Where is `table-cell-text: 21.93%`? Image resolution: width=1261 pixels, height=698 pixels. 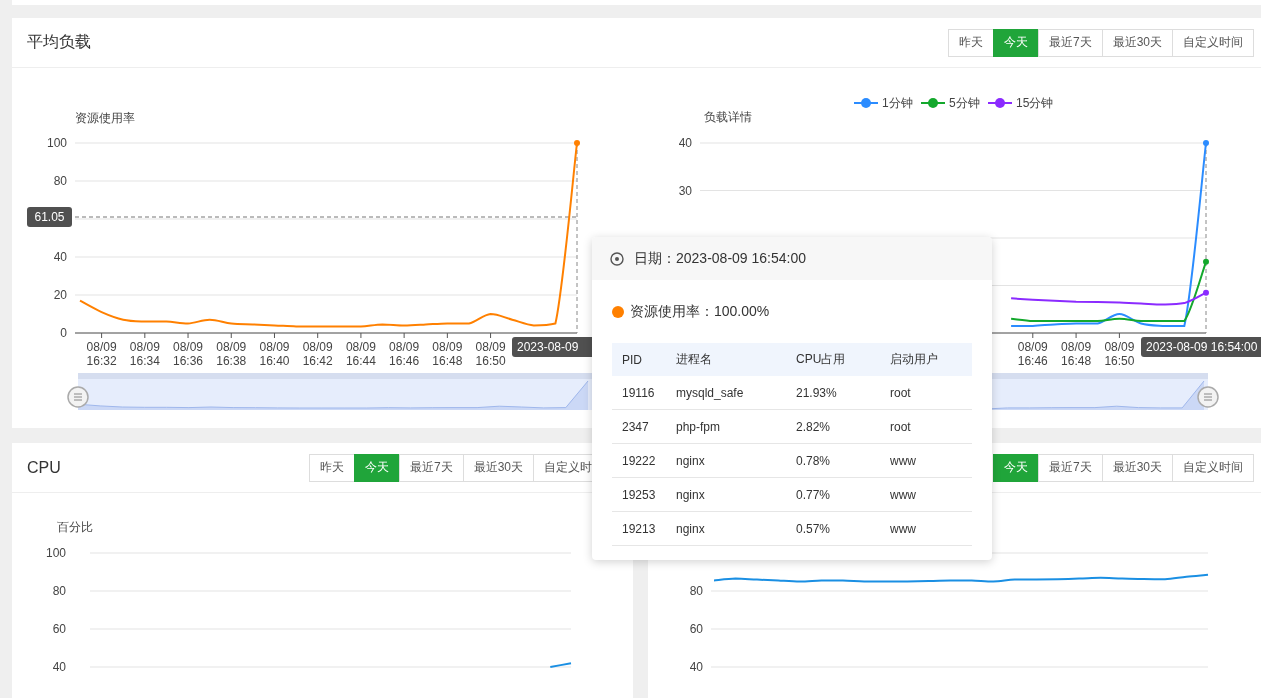
table-cell-text: 21.93% is located at coordinates (816, 392).